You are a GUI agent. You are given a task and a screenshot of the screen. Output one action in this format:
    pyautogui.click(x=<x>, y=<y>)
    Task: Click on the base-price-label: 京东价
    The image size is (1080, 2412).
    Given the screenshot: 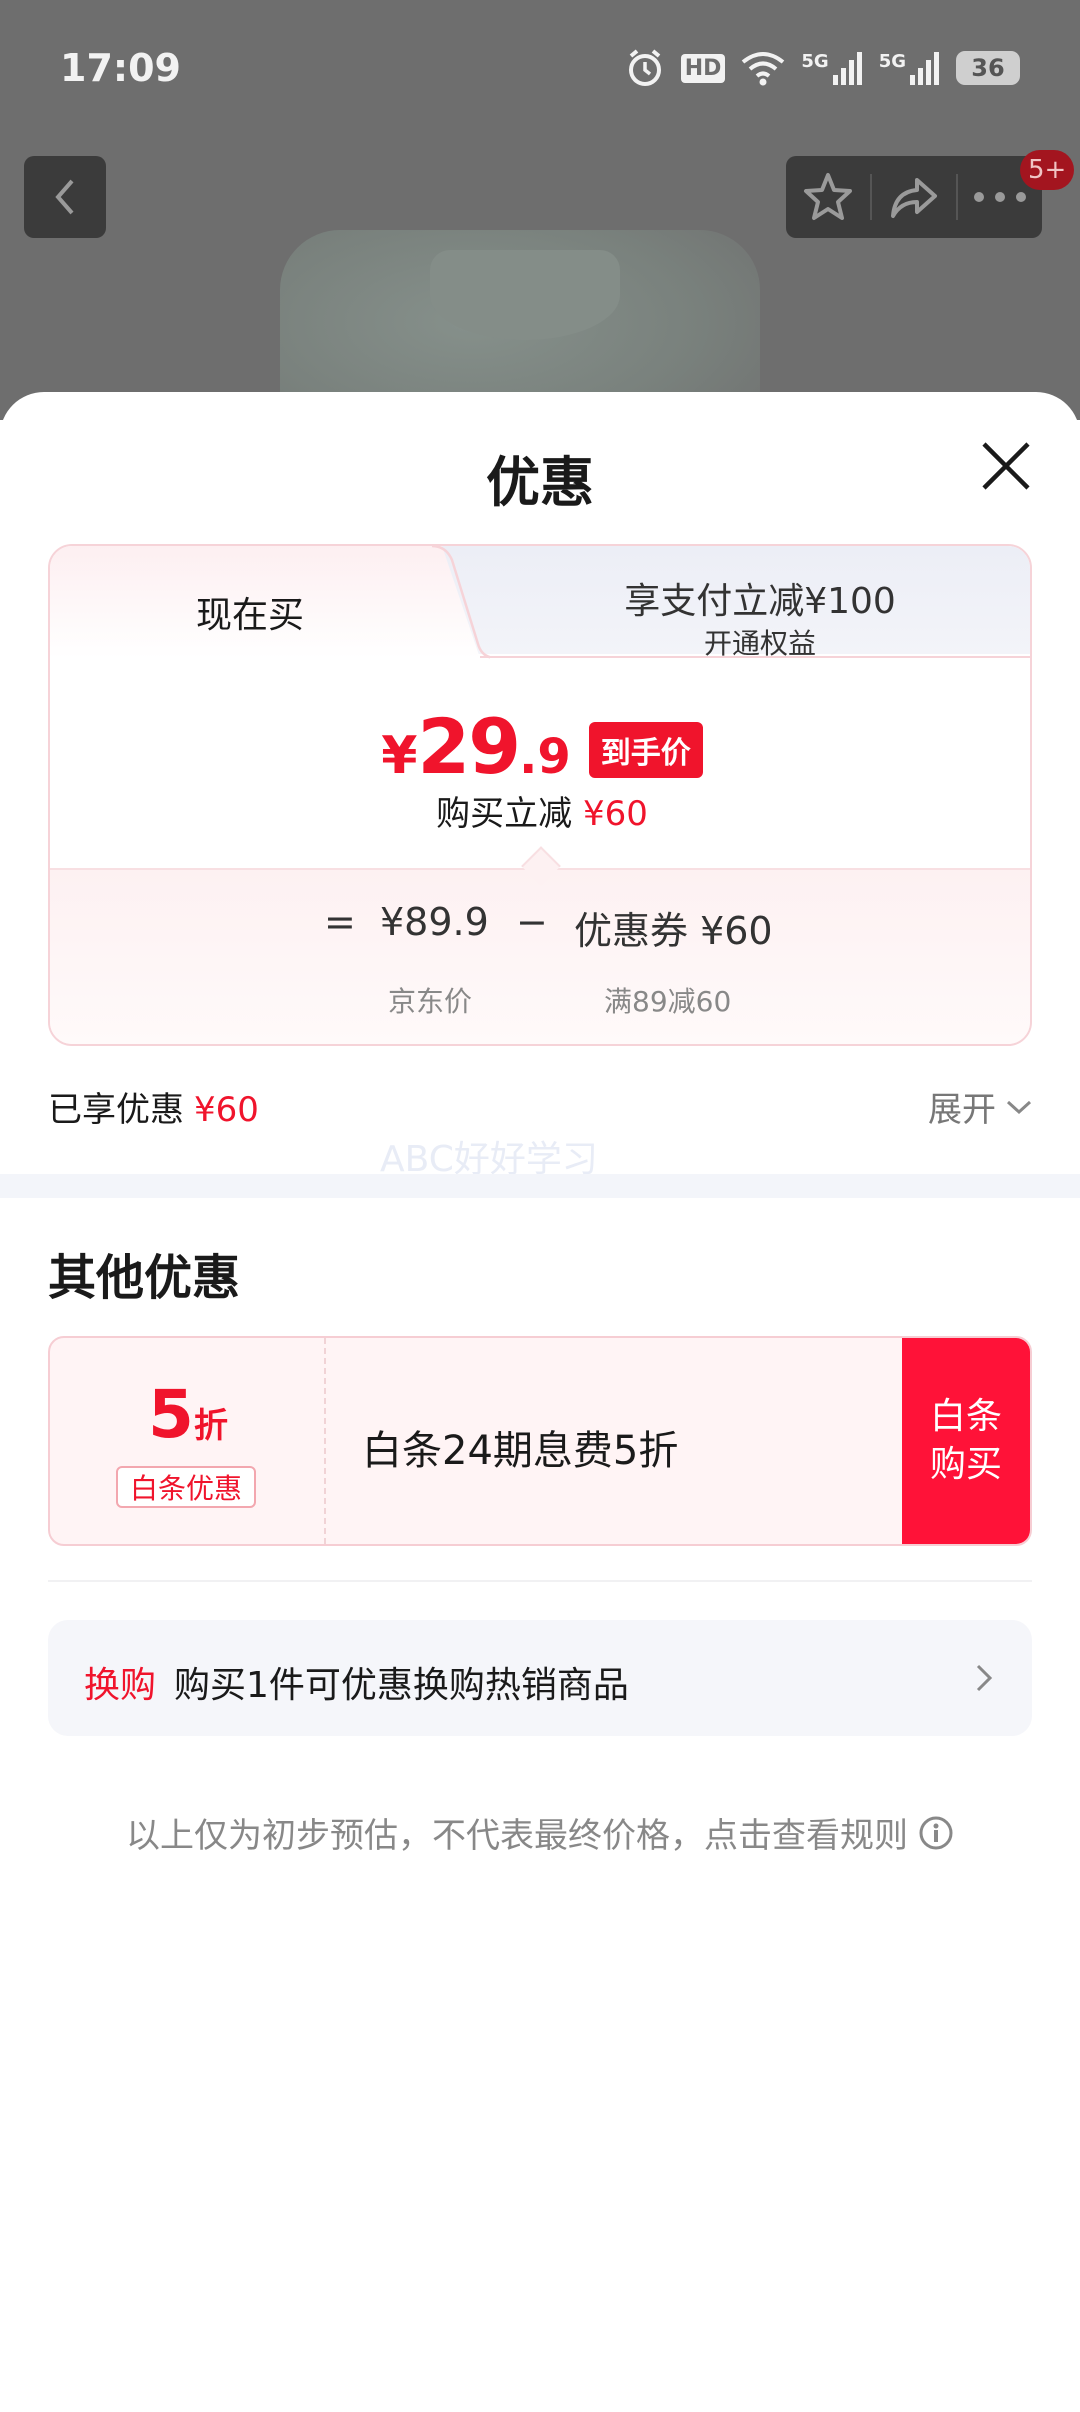 What is the action you would take?
    pyautogui.click(x=430, y=1001)
    